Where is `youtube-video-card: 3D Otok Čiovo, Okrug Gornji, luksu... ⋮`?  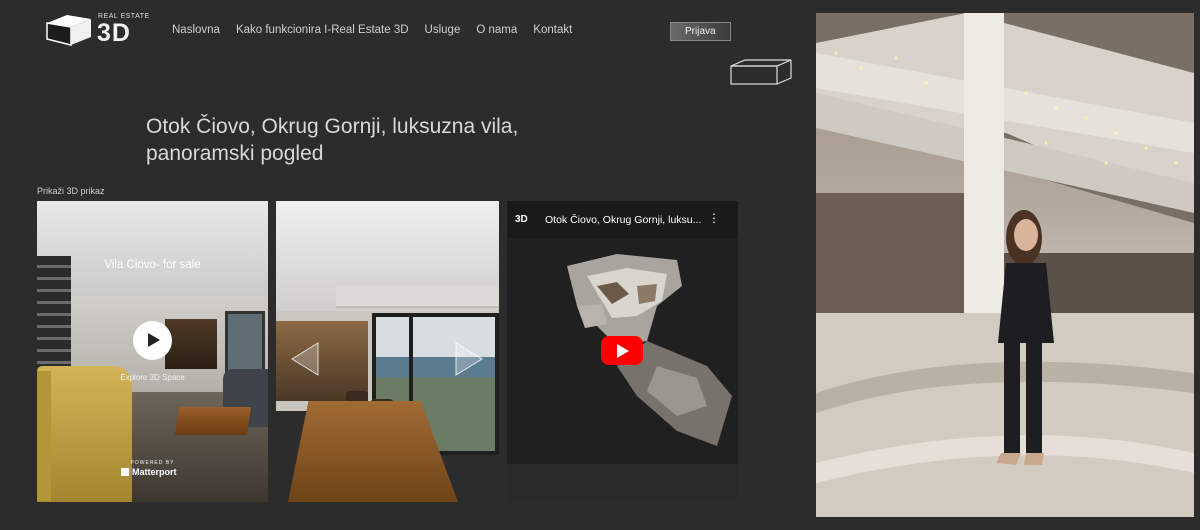 youtube-video-card: 3D Otok Čiovo, Okrug Gornji, luksu... ⋮ is located at coordinates (622, 351).